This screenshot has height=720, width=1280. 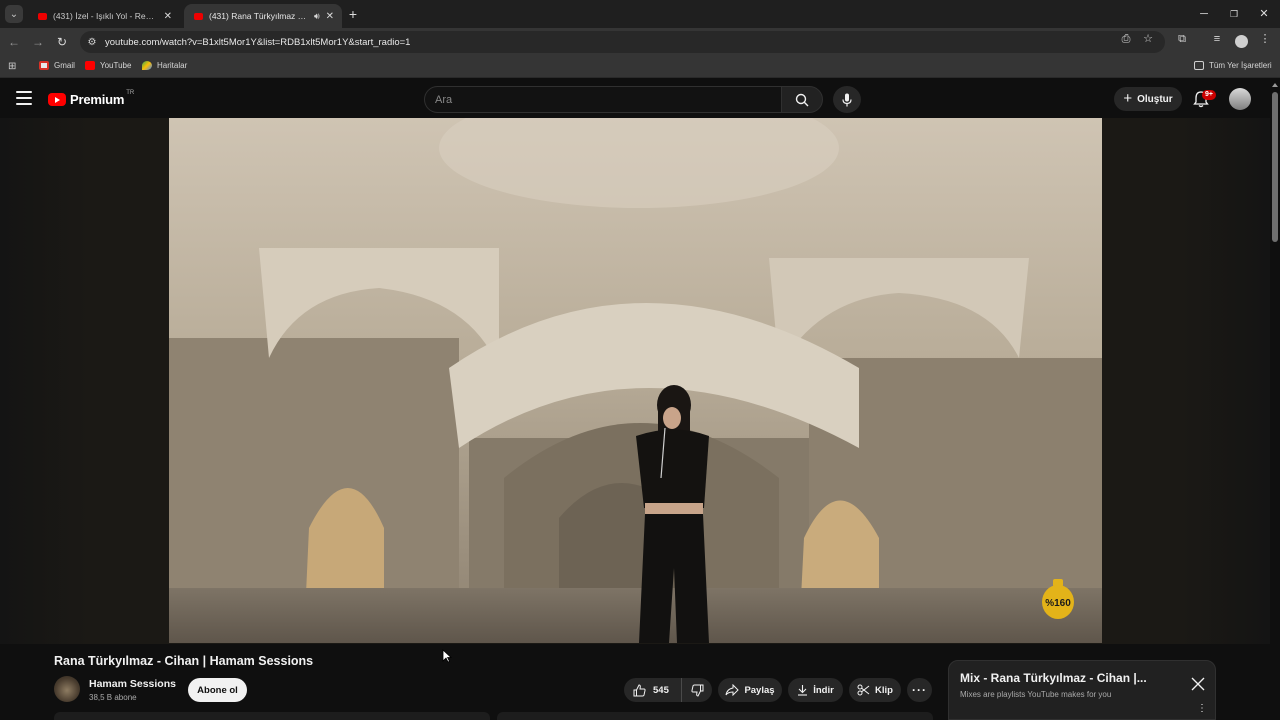 I want to click on search-placeholder: Ara, so click(x=444, y=99).